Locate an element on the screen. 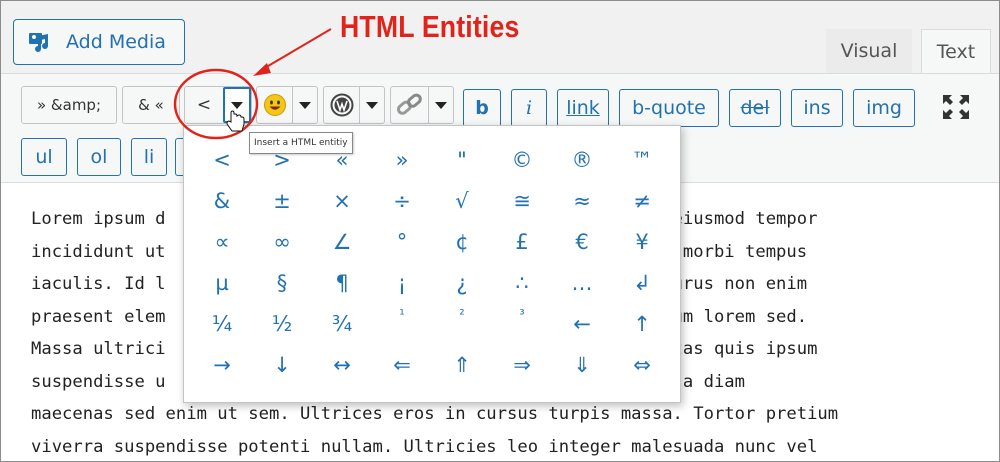  italic-button: i is located at coordinates (529, 108).